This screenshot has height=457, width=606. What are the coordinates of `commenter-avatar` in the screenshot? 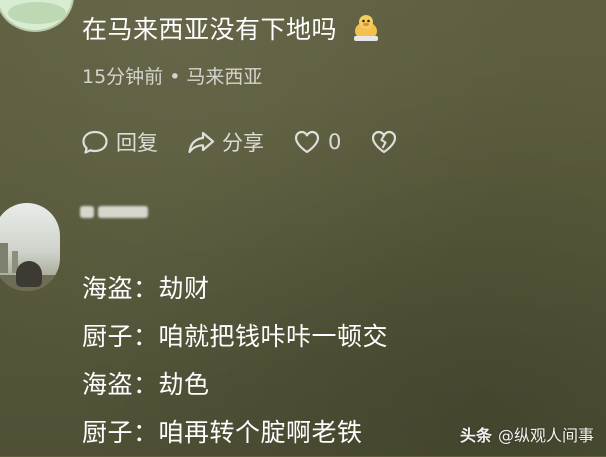 It's located at (37, 16).